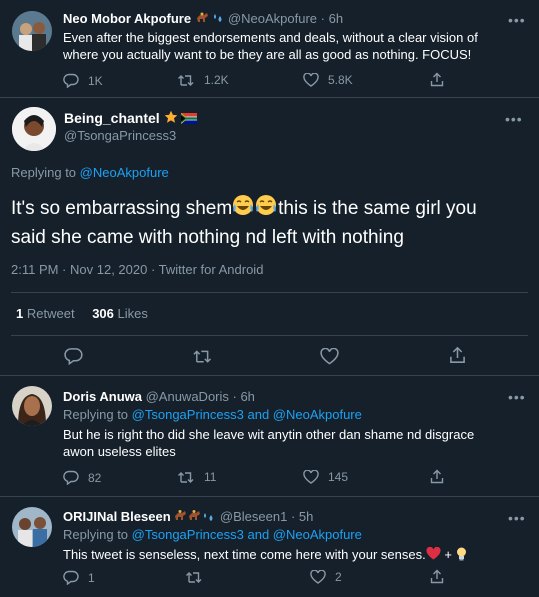 The width and height of the screenshot is (539, 597). I want to click on retweet-stat: 1 Retweet, so click(47, 313).